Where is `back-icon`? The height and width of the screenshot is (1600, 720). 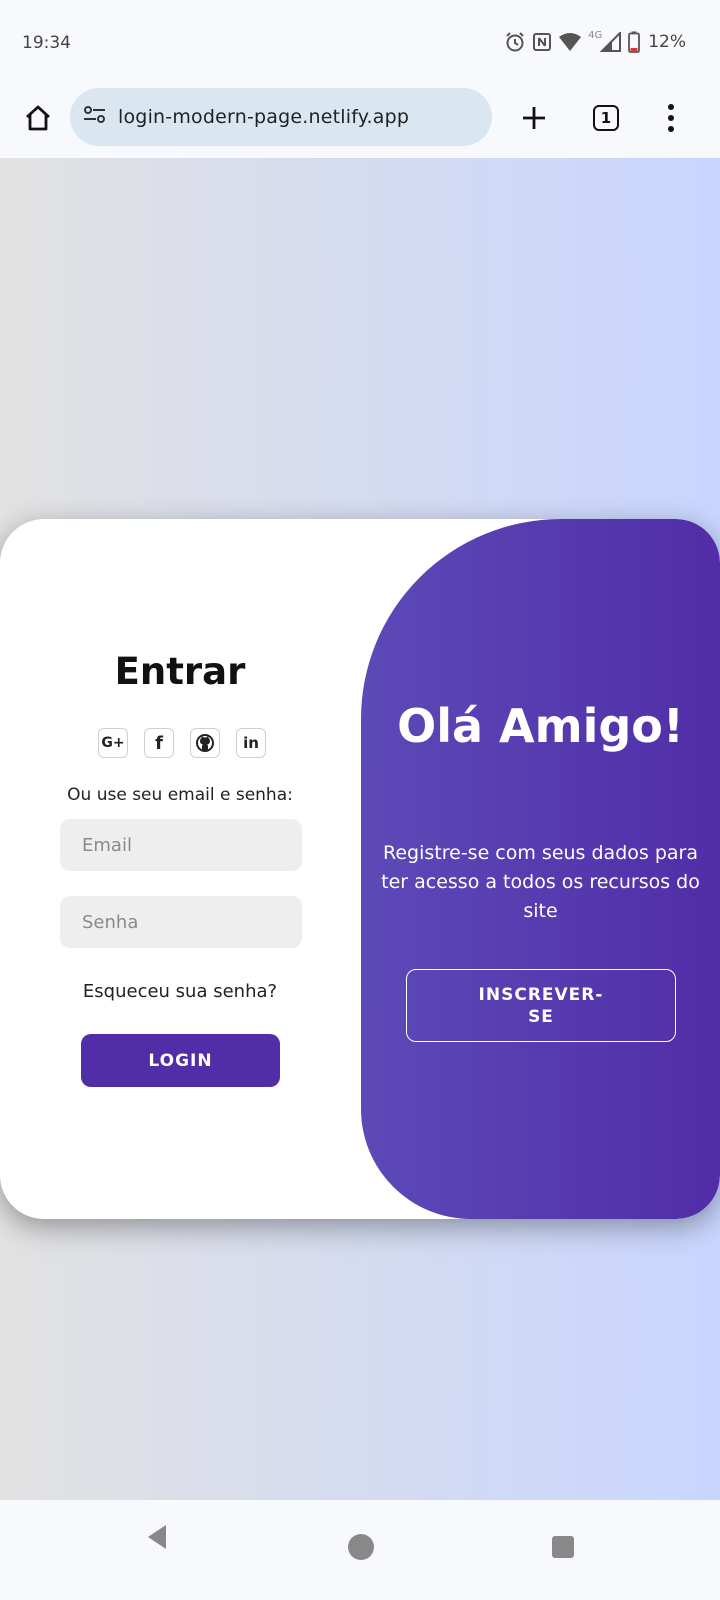 back-icon is located at coordinates (157, 1539).